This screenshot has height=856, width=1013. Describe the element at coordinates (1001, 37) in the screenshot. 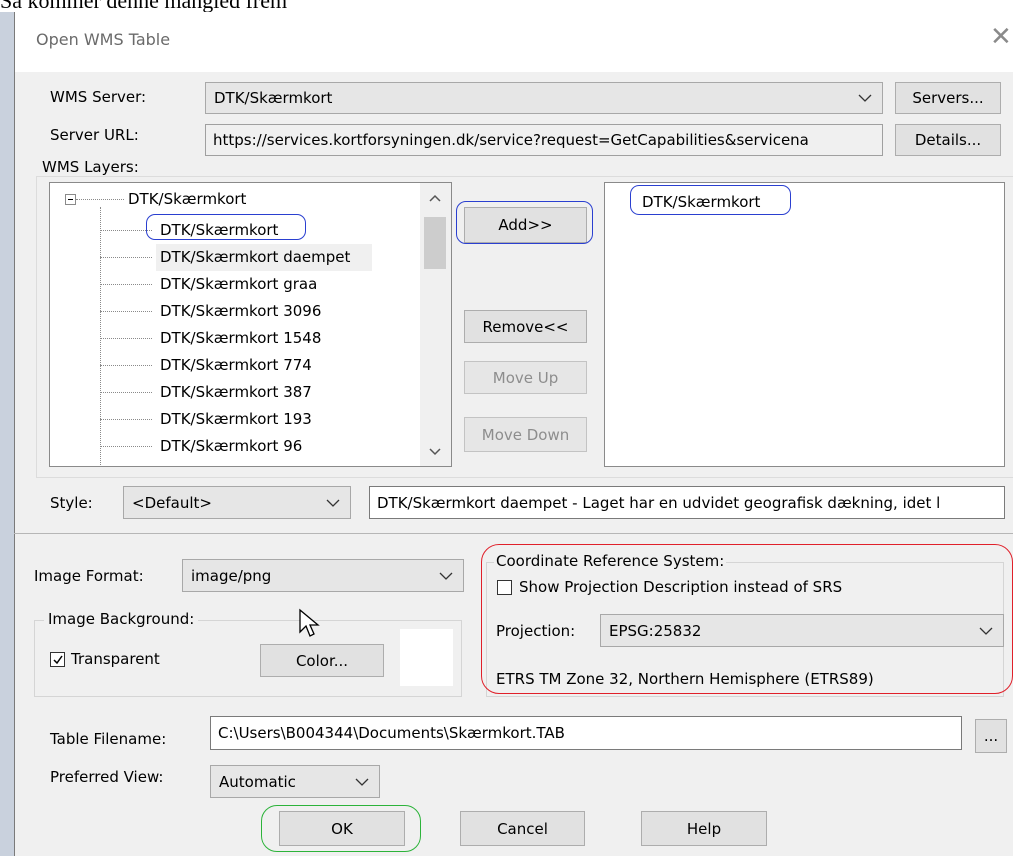

I see `close-icon: ✕` at that location.